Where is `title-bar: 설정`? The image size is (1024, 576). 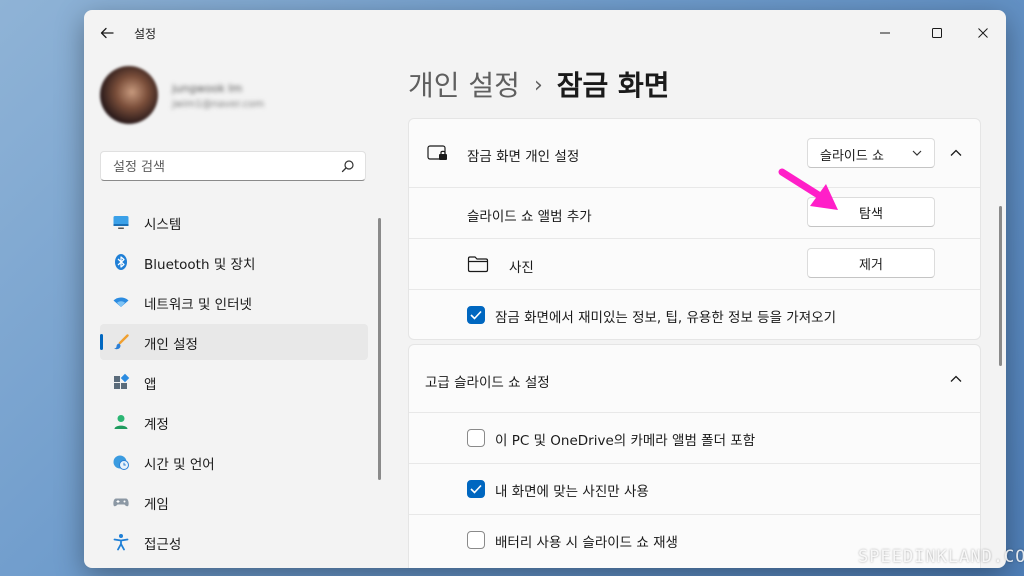
title-bar: 설정 is located at coordinates (545, 32).